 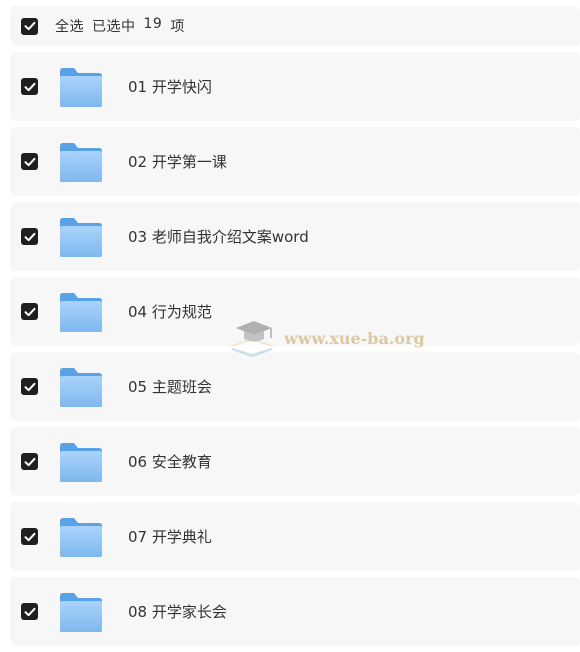 What do you see at coordinates (170, 536) in the screenshot?
I see `folder-name: 07 开学典礼` at bounding box center [170, 536].